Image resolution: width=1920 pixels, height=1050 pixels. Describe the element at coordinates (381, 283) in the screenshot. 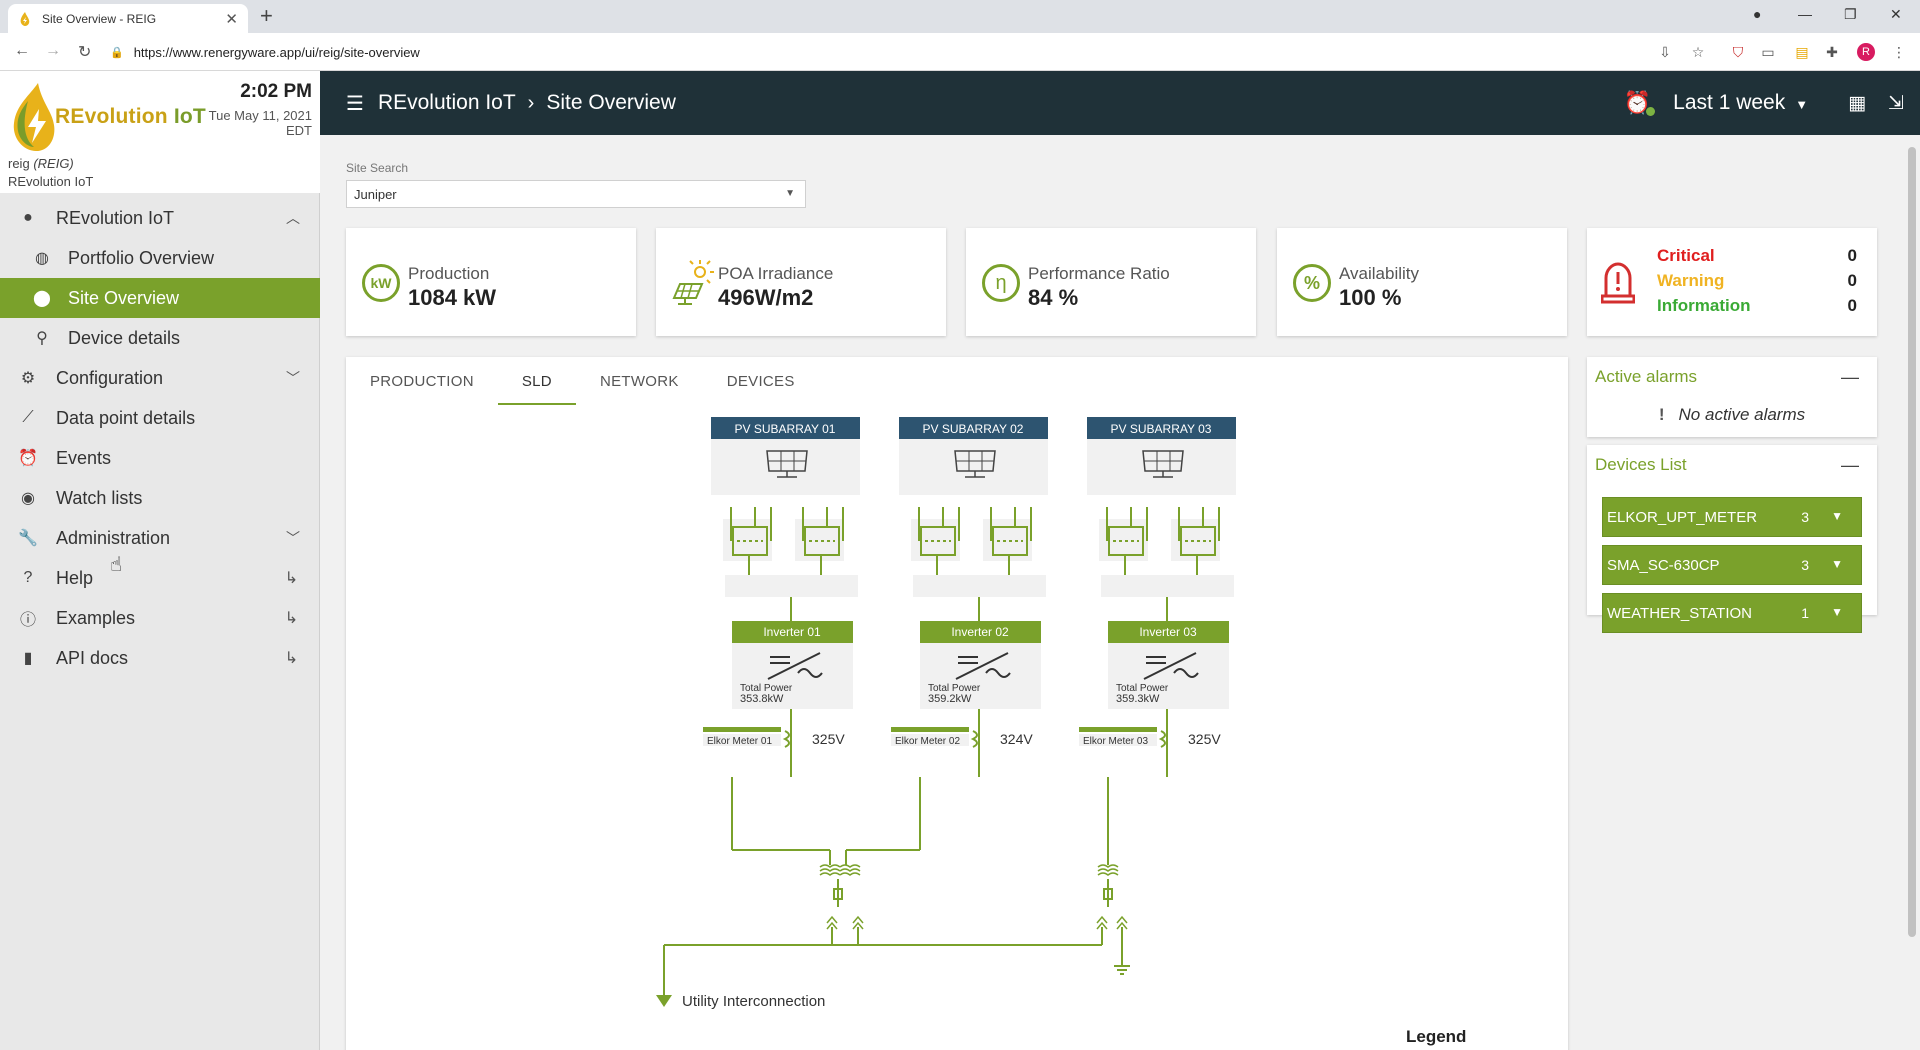

I see `kw-icon: kW` at that location.